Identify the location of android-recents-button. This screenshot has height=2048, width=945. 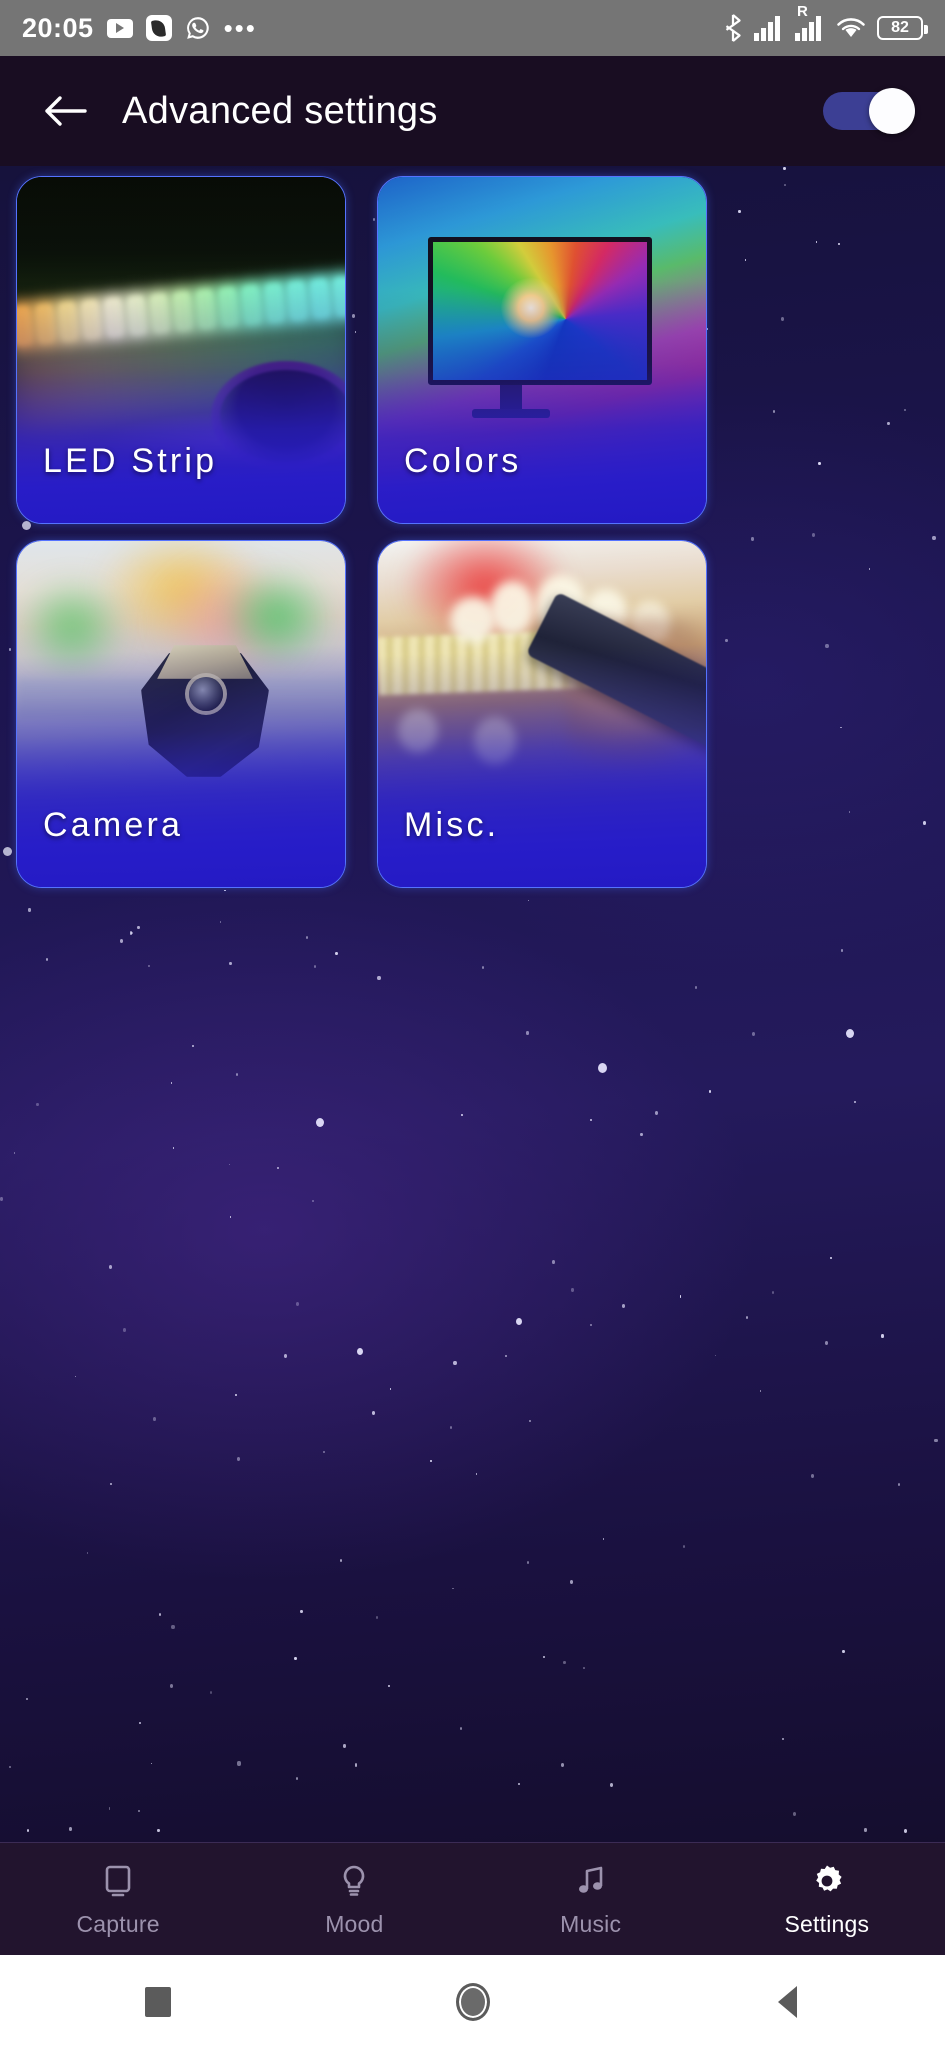
(157, 2001).